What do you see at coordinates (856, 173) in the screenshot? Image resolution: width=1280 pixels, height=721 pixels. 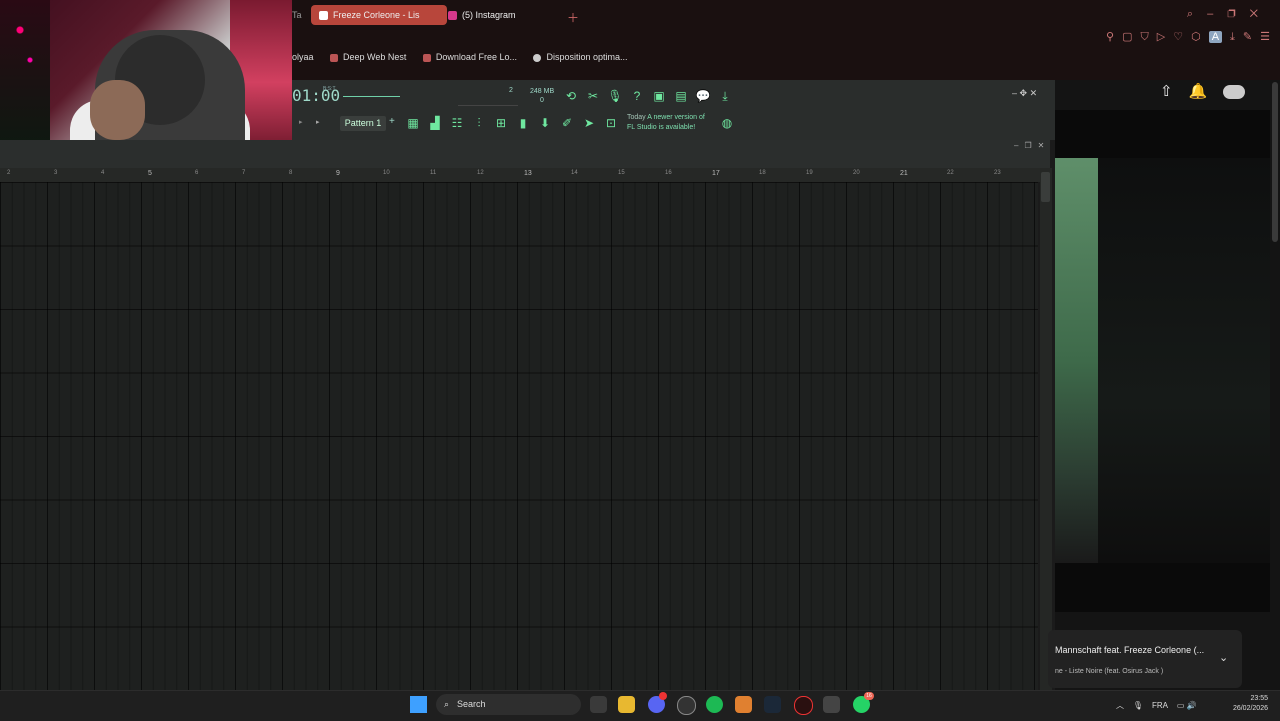 I see `ruler-tick: 20` at bounding box center [856, 173].